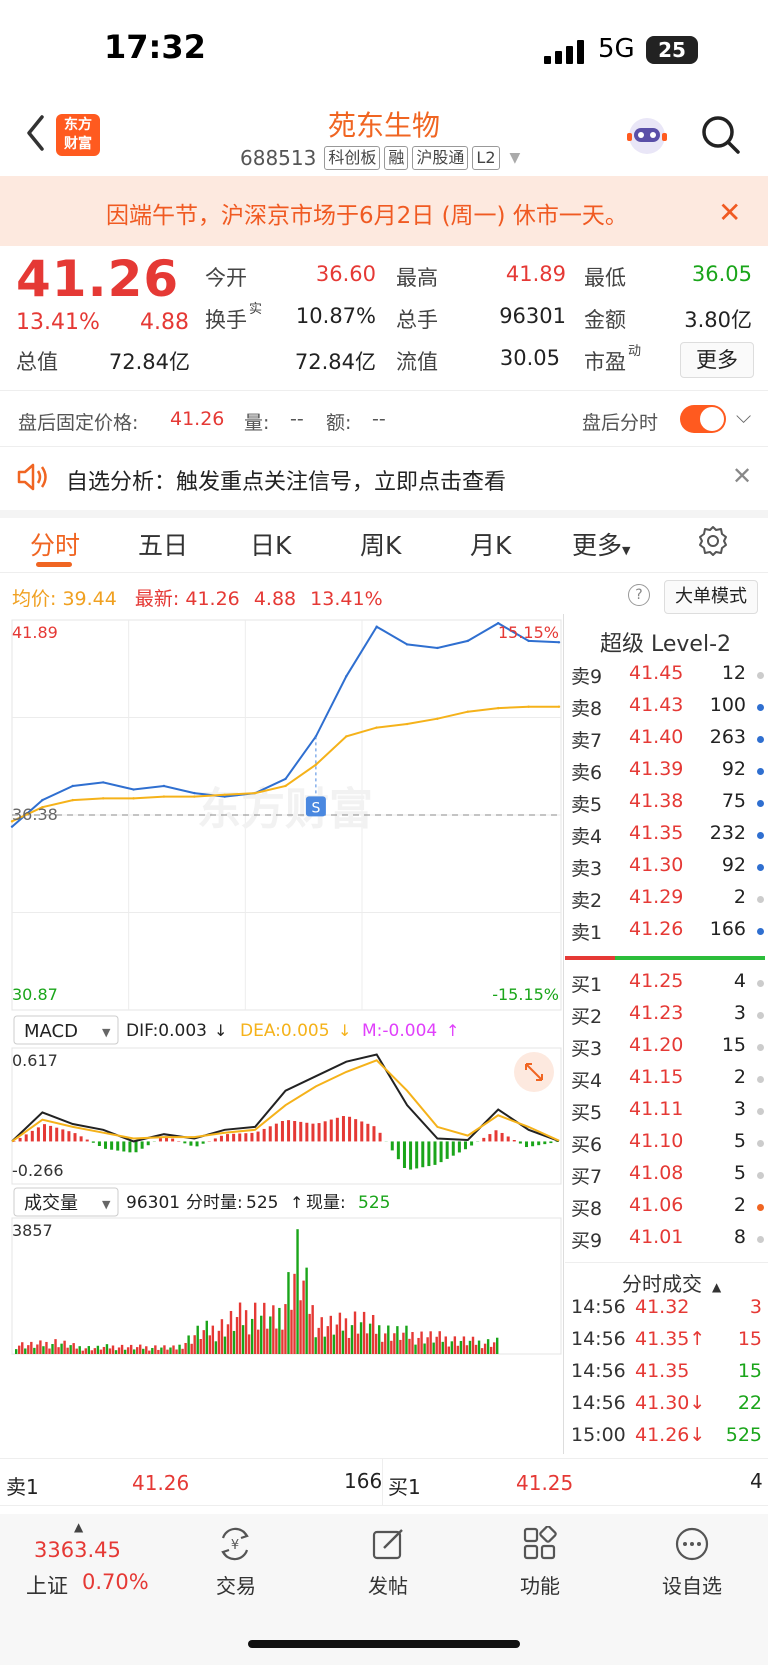 The image size is (768, 1665). What do you see at coordinates (545, 1483) in the screenshot?
I see `bid1-price: 41.25` at bounding box center [545, 1483].